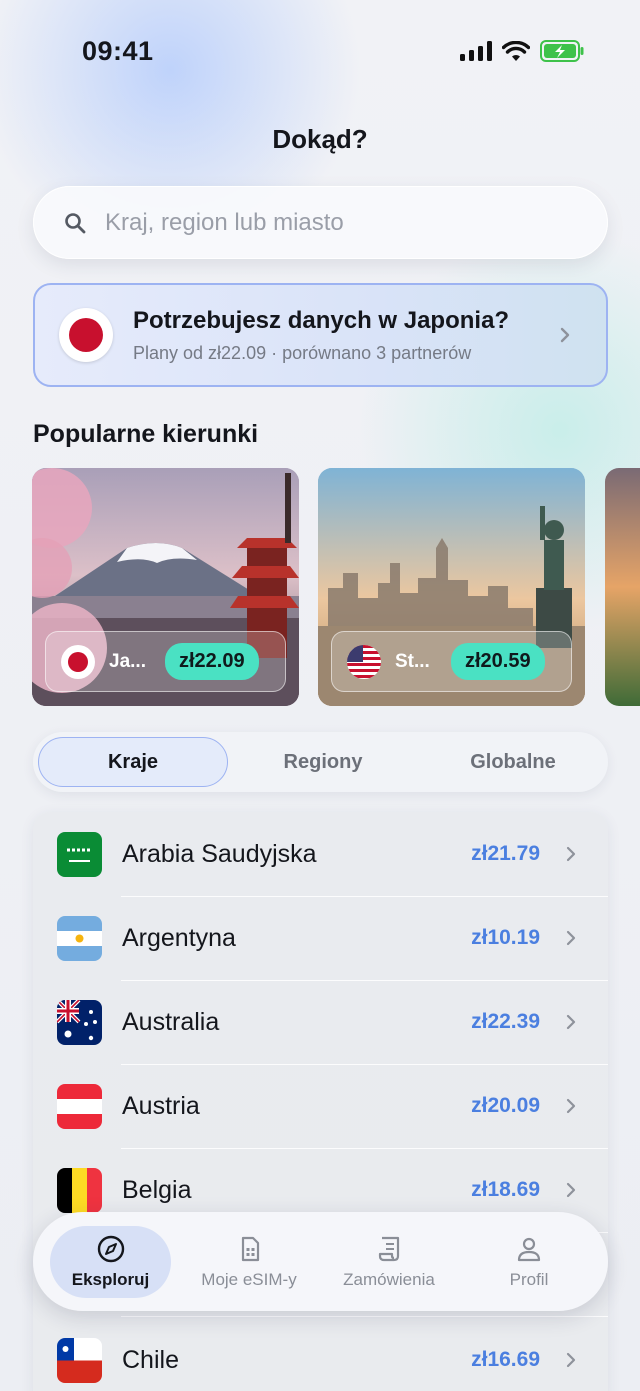  I want to click on saudi-arabia-flag-icon, so click(79, 854).